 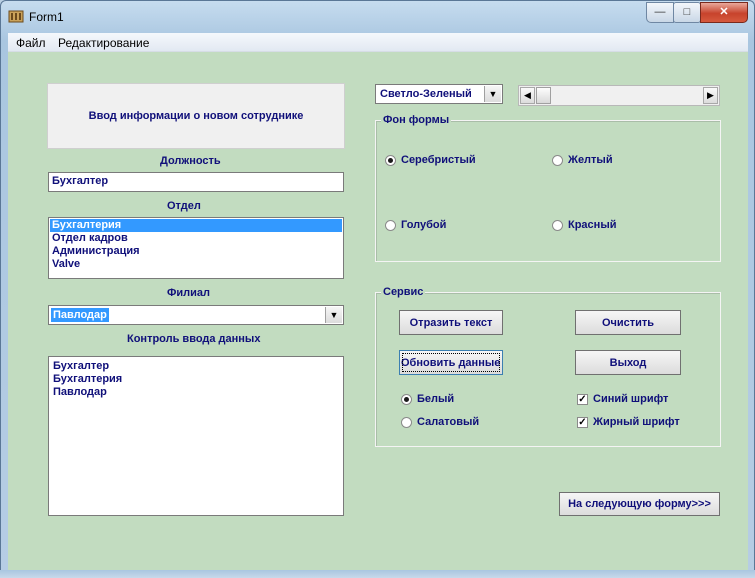 I want to click on clear-button: Очистить, so click(x=628, y=322).